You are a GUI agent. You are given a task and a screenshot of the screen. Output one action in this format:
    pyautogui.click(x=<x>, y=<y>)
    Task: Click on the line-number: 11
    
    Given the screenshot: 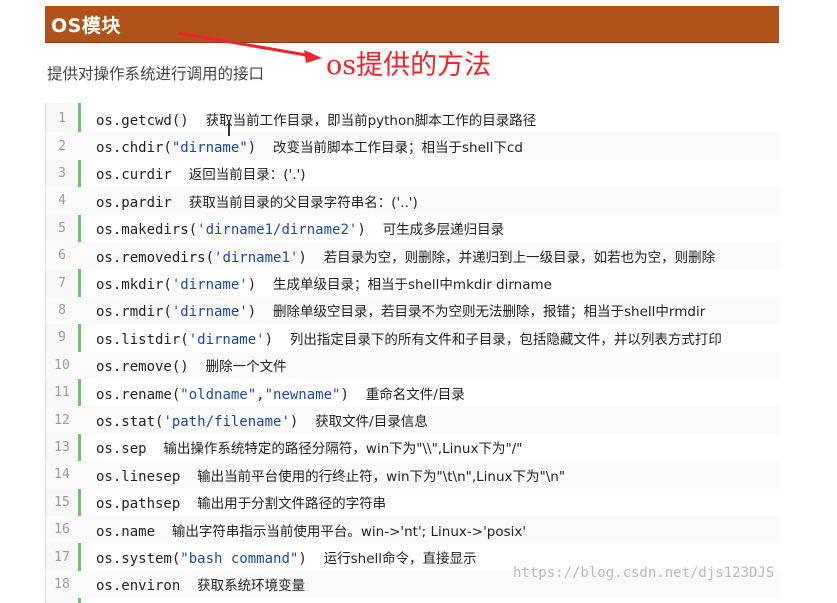 What is the action you would take?
    pyautogui.click(x=62, y=393)
    